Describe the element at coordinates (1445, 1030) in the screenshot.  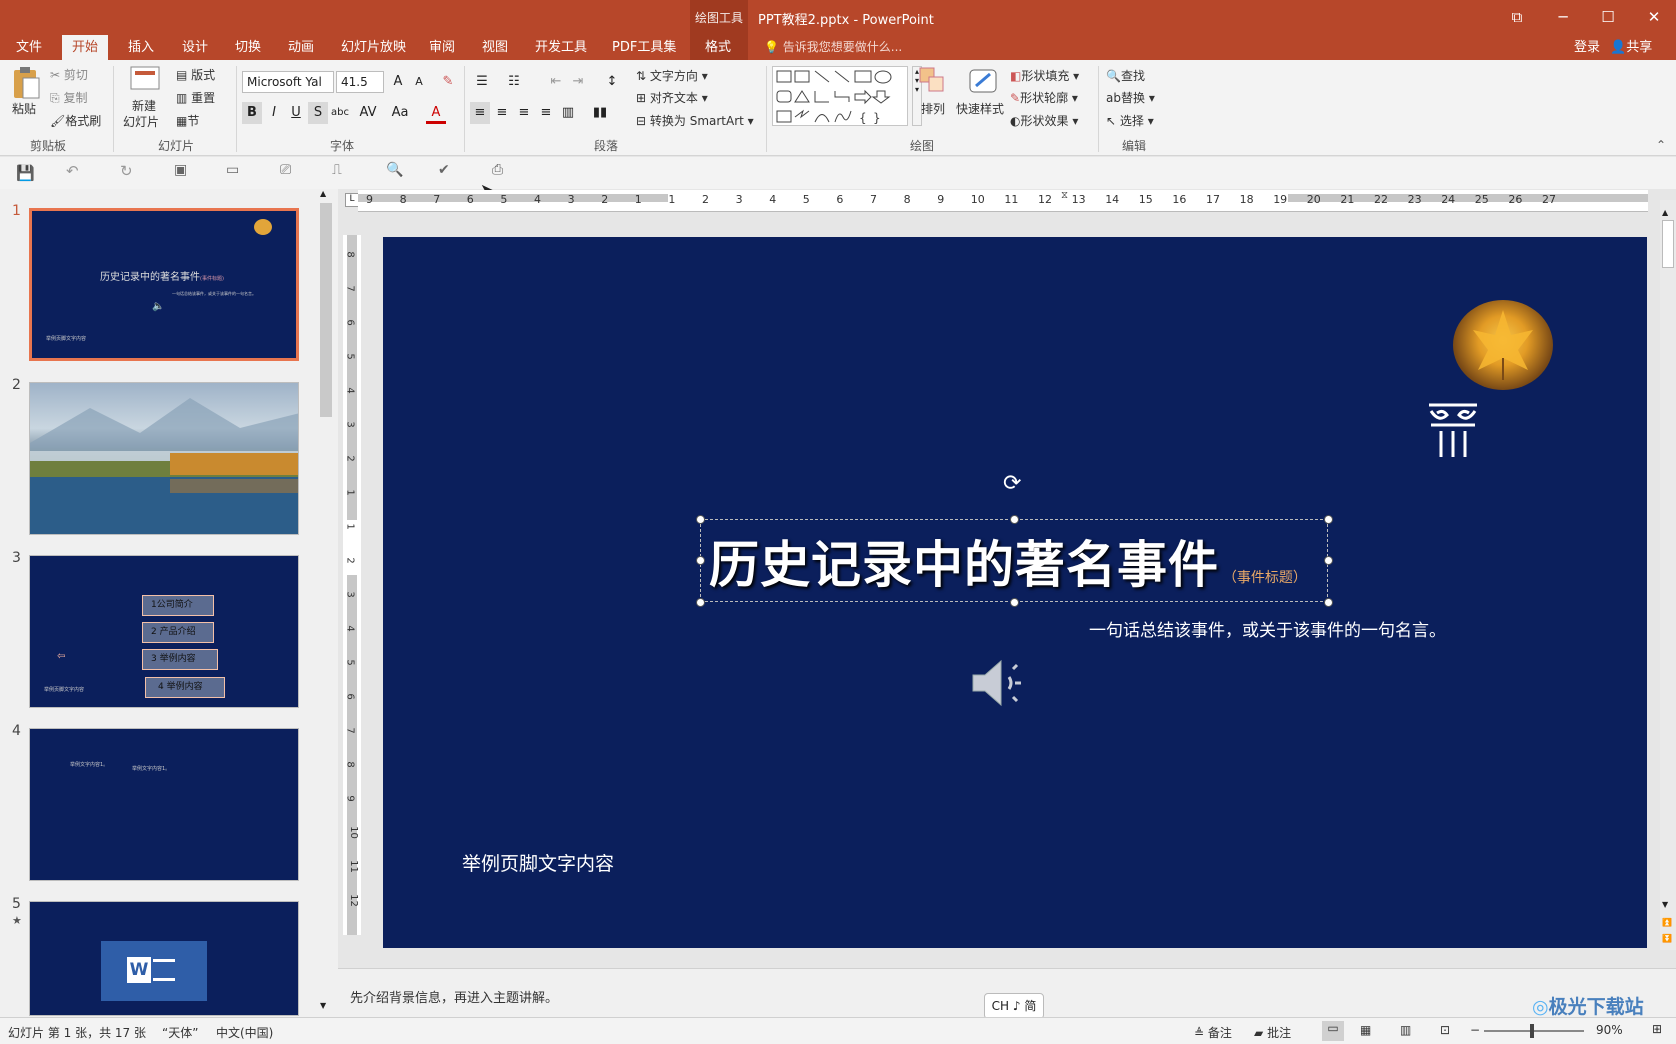
I see `slideshow-view-icon: ⊡` at that location.